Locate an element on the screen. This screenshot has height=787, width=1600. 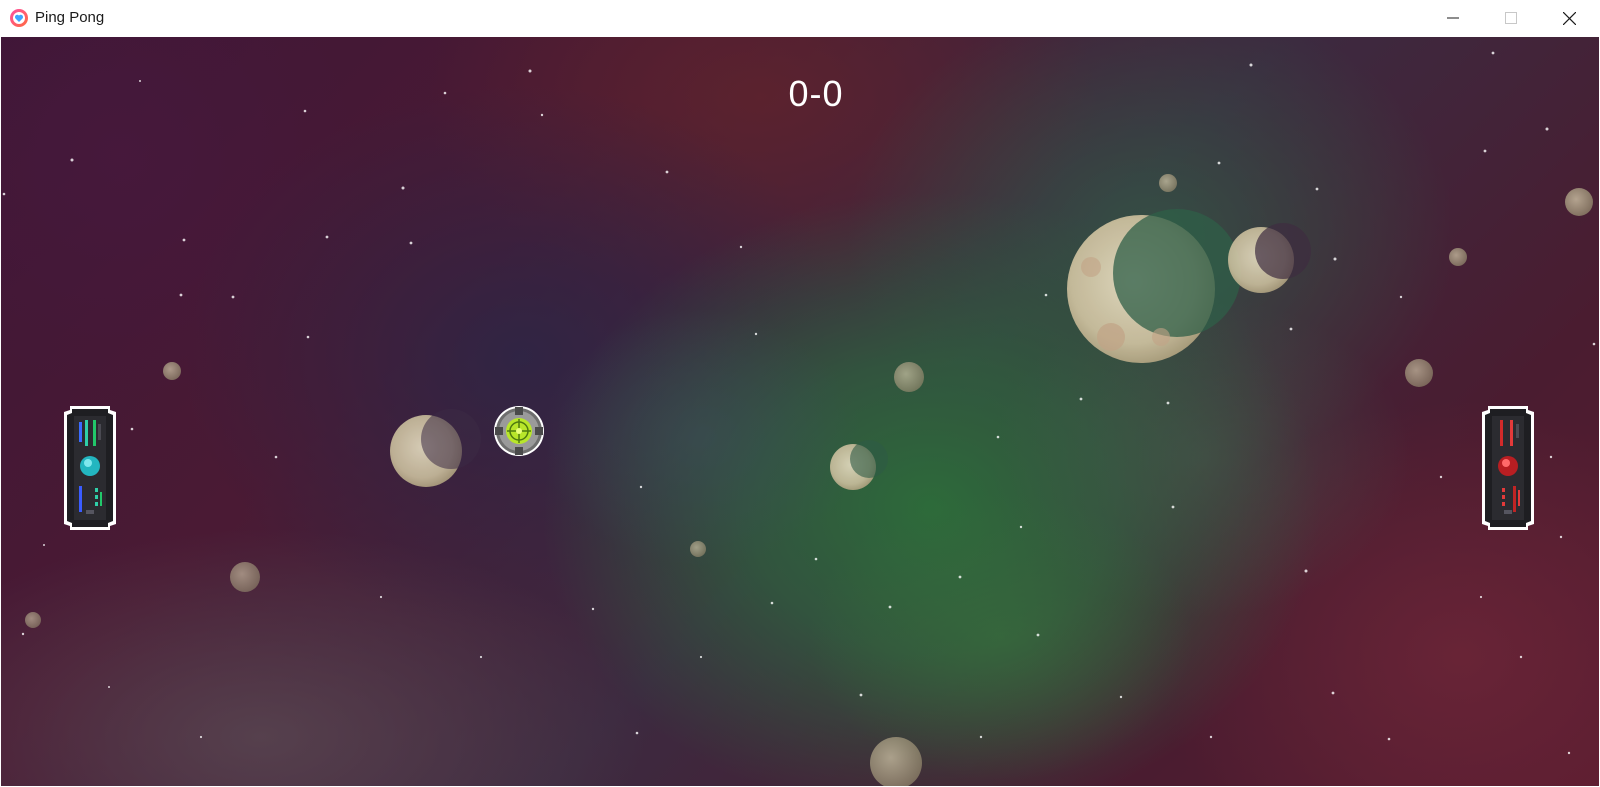
large-moon is located at coordinates (1154, 286).